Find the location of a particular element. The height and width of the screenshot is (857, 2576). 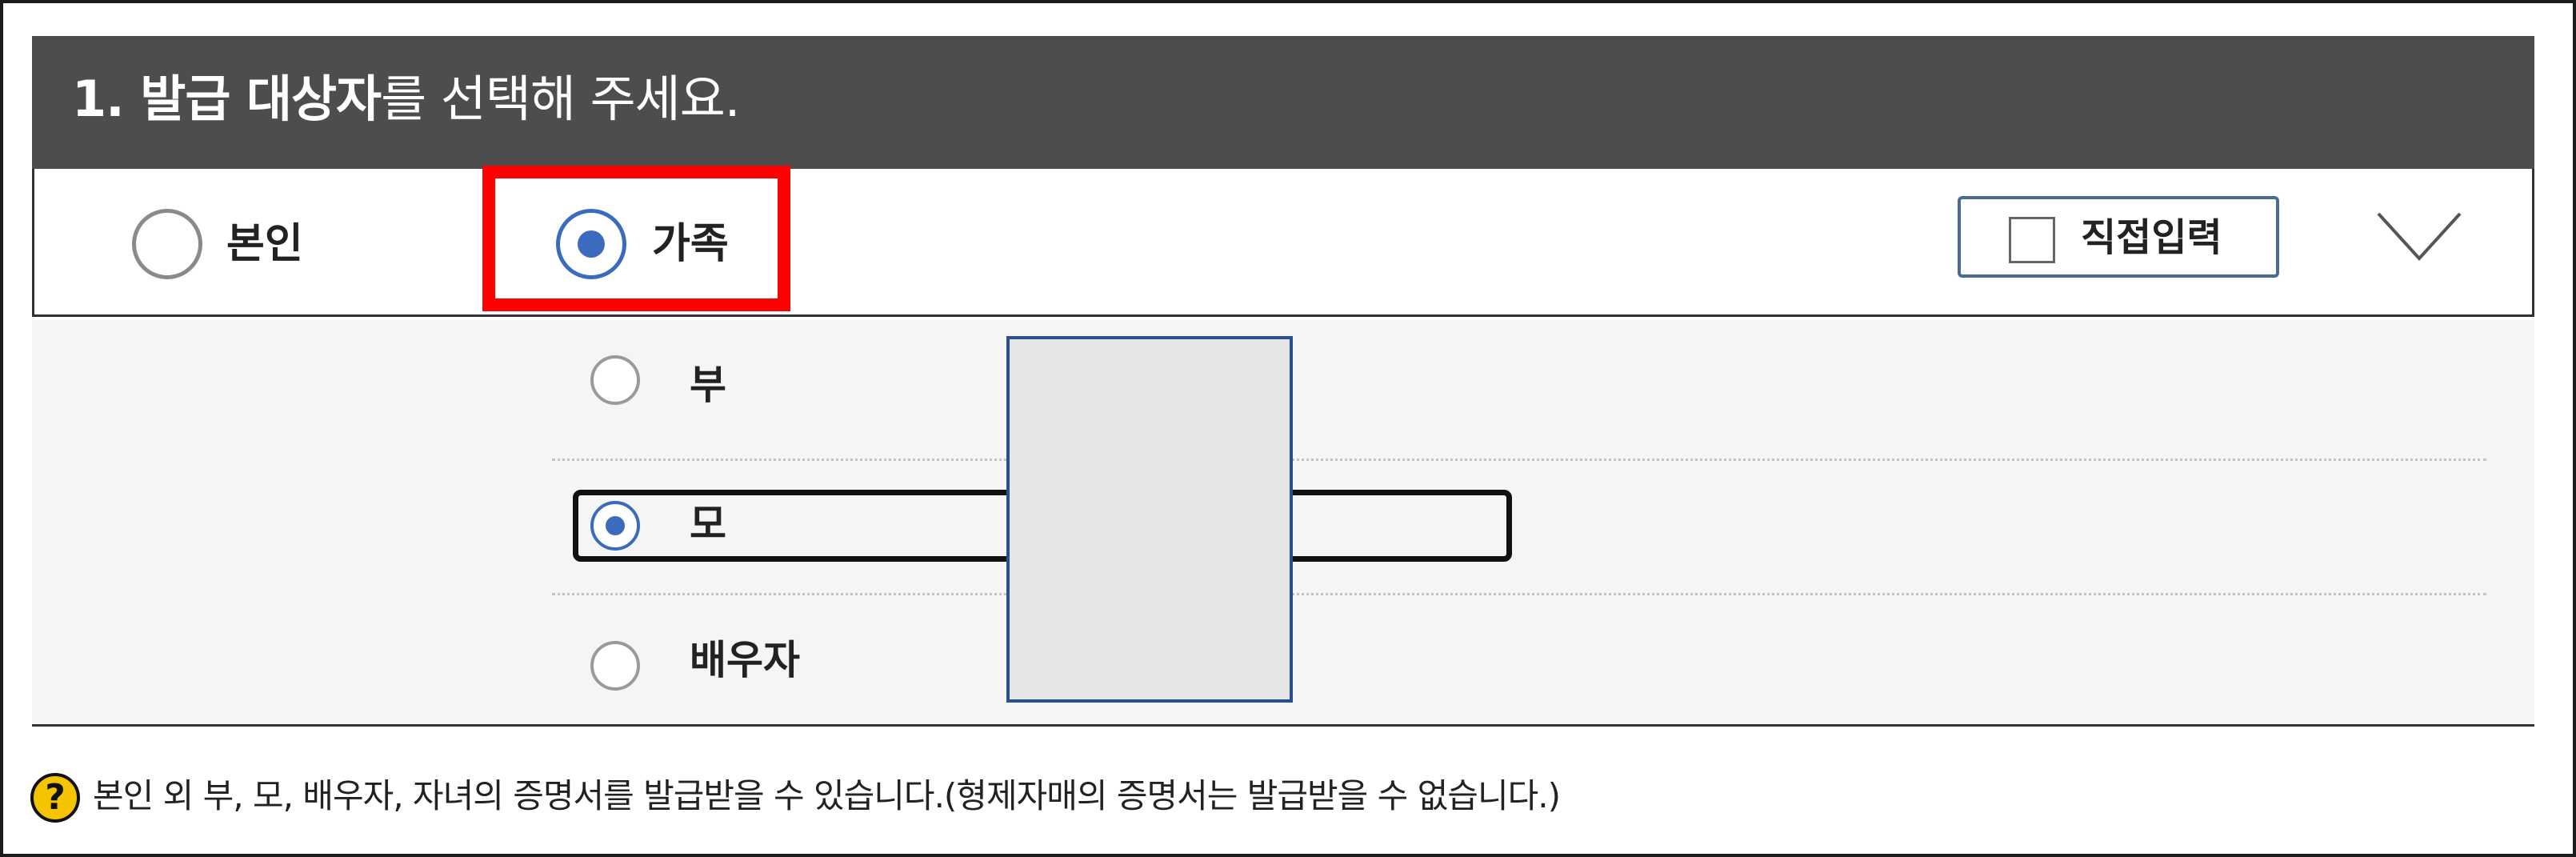

section-title: 1. 발급 대상자를 선택해 주세요. is located at coordinates (406, 99).